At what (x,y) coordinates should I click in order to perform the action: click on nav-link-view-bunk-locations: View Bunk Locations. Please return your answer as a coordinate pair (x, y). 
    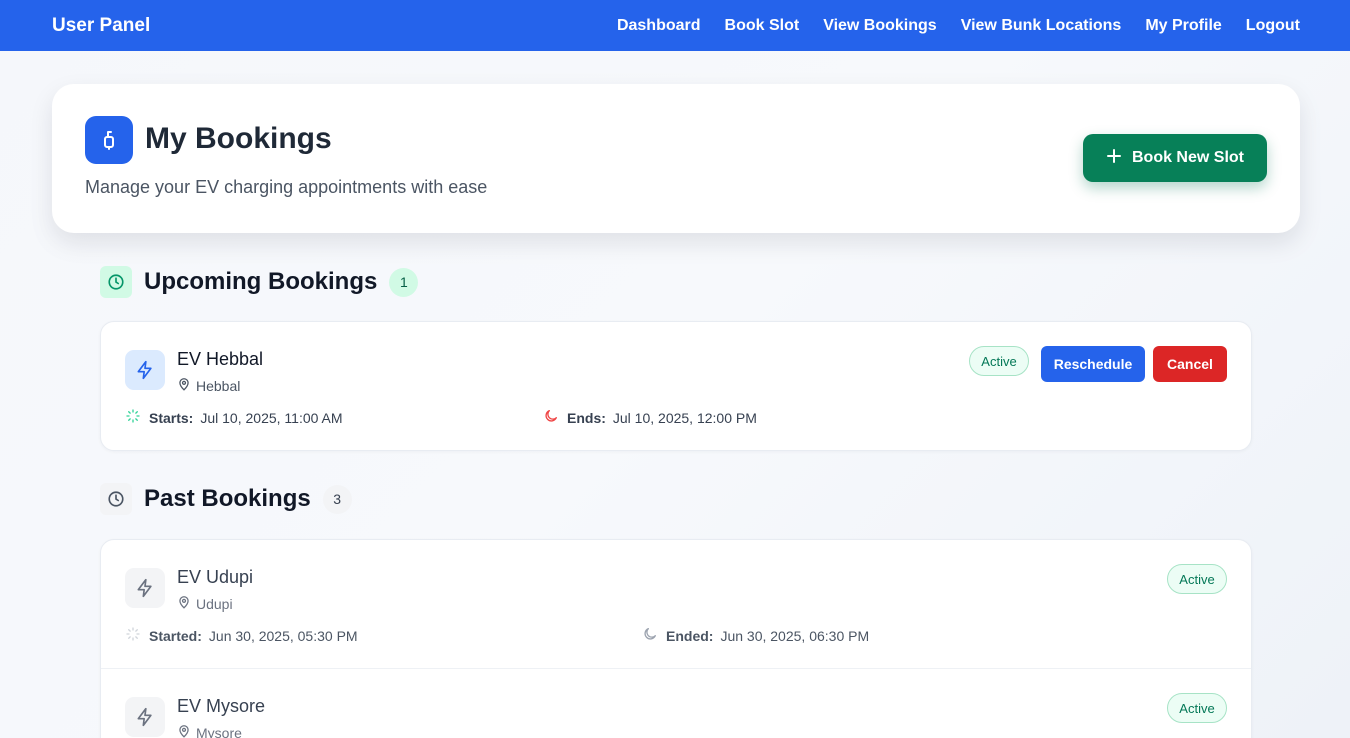
    Looking at the image, I should click on (1041, 26).